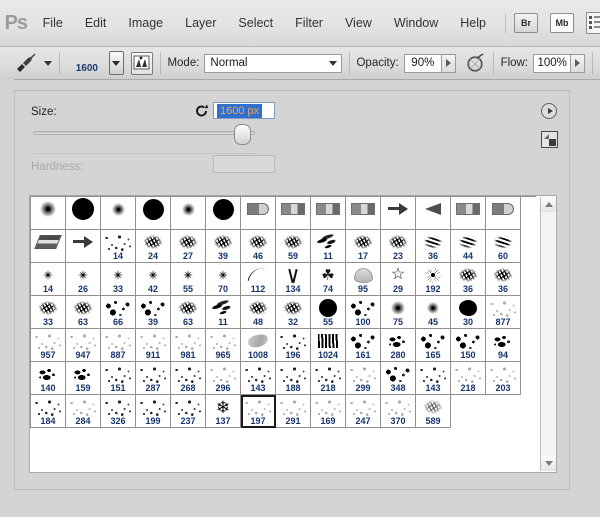 This screenshot has height=517, width=600. Describe the element at coordinates (363, 312) in the screenshot. I see `brush-preset-cell: 100` at that location.